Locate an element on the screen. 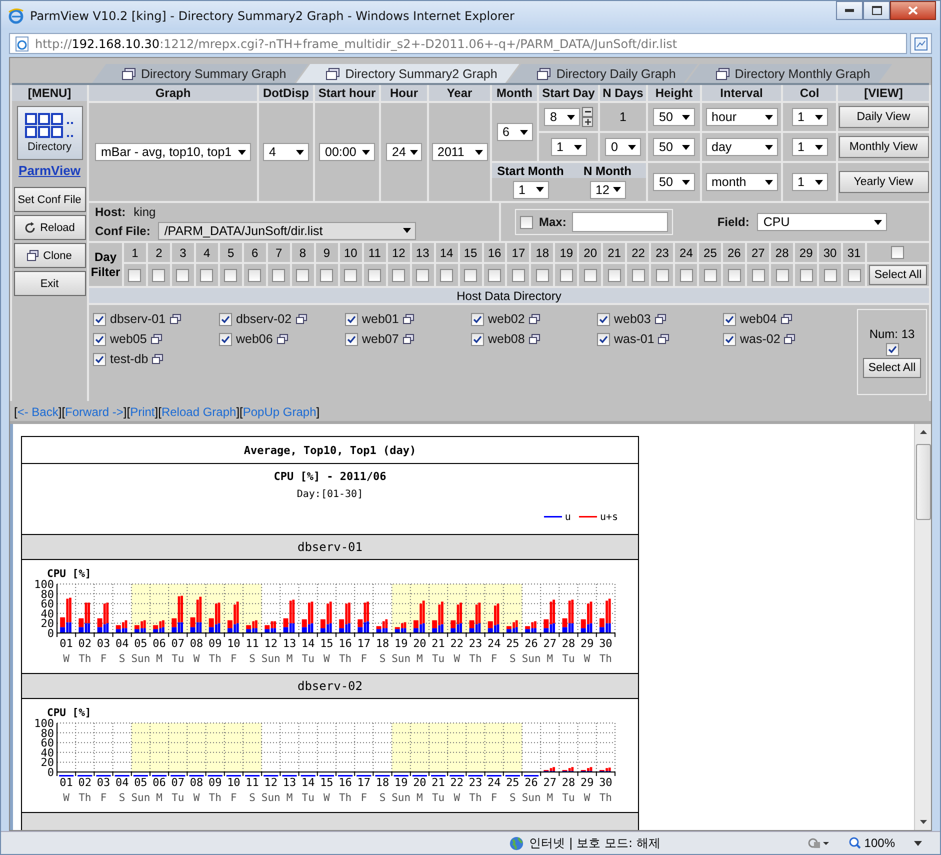  day-number: 31 is located at coordinates (854, 252).